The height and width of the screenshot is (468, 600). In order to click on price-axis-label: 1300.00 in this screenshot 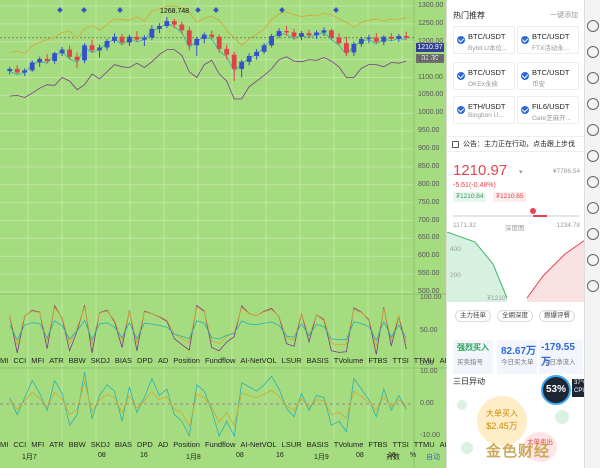, I will do `click(431, 5)`.